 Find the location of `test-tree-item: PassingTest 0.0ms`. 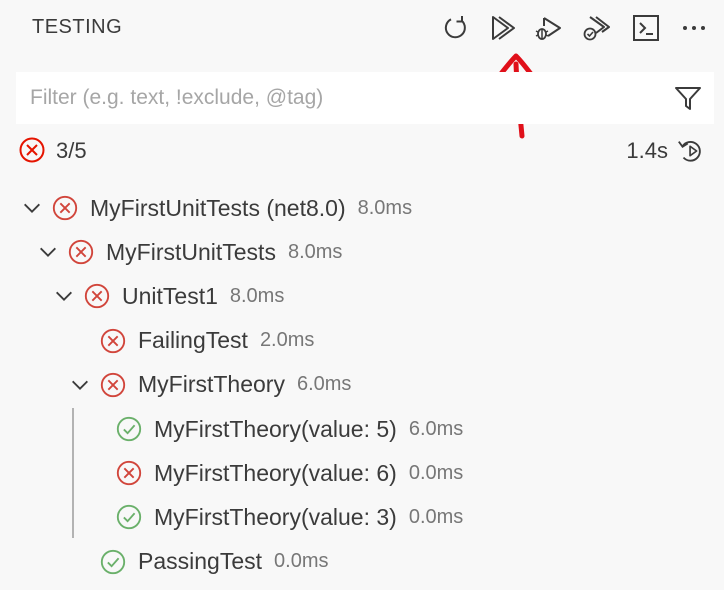

test-tree-item: PassingTest 0.0ms is located at coordinates (362, 562).